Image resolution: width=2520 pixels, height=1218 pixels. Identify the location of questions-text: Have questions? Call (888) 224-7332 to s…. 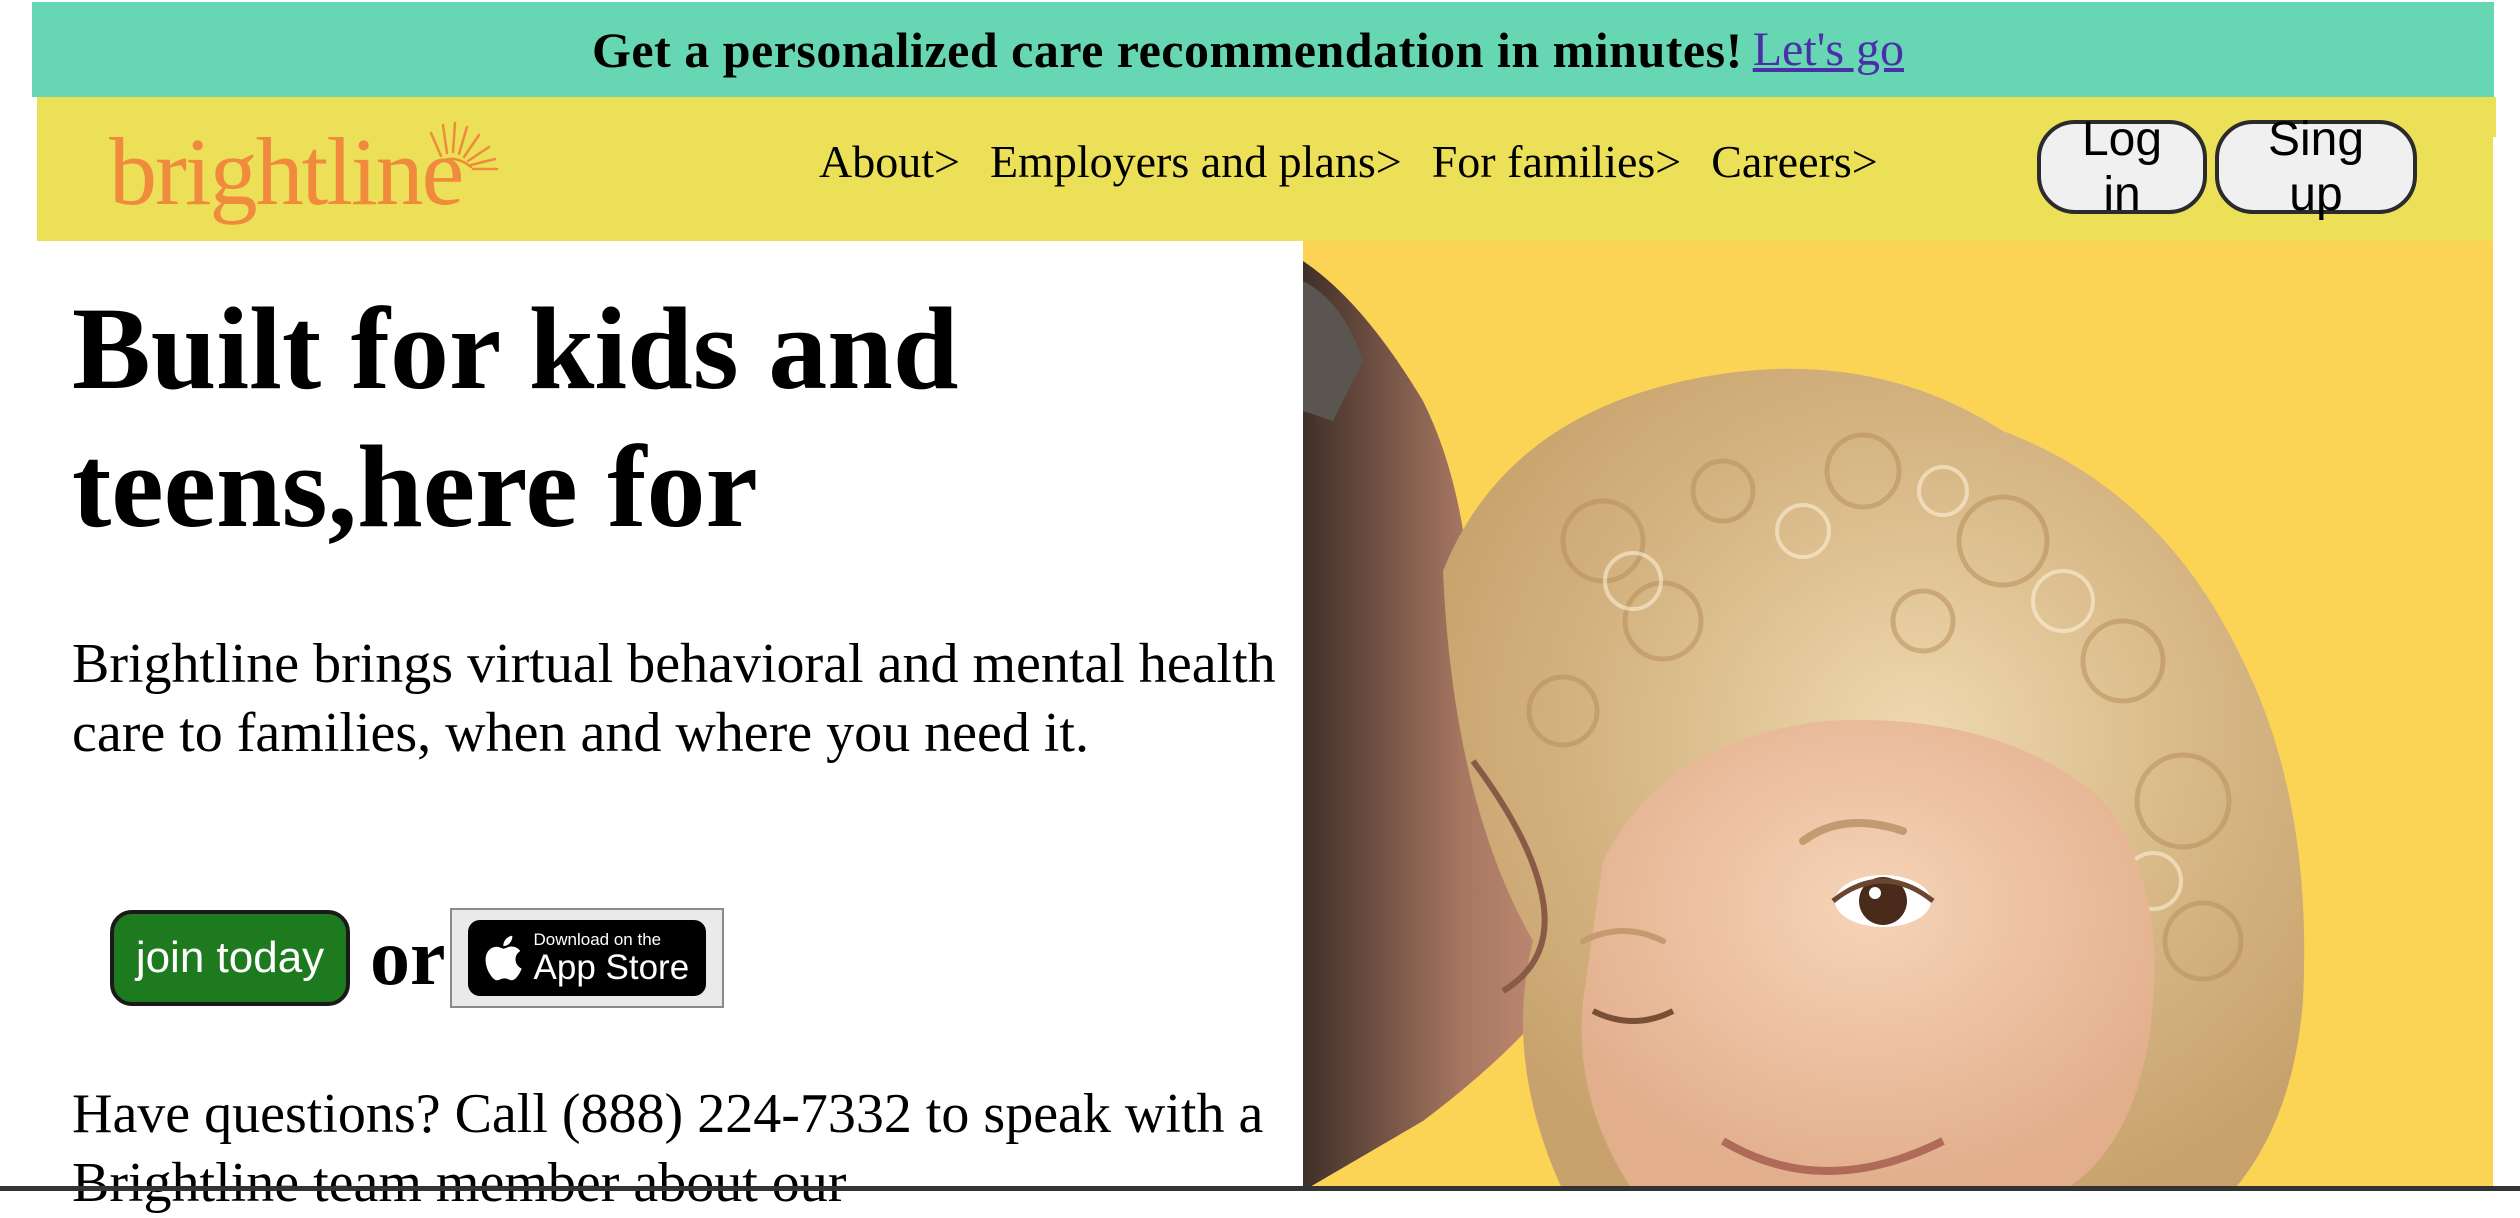
(668, 1148).